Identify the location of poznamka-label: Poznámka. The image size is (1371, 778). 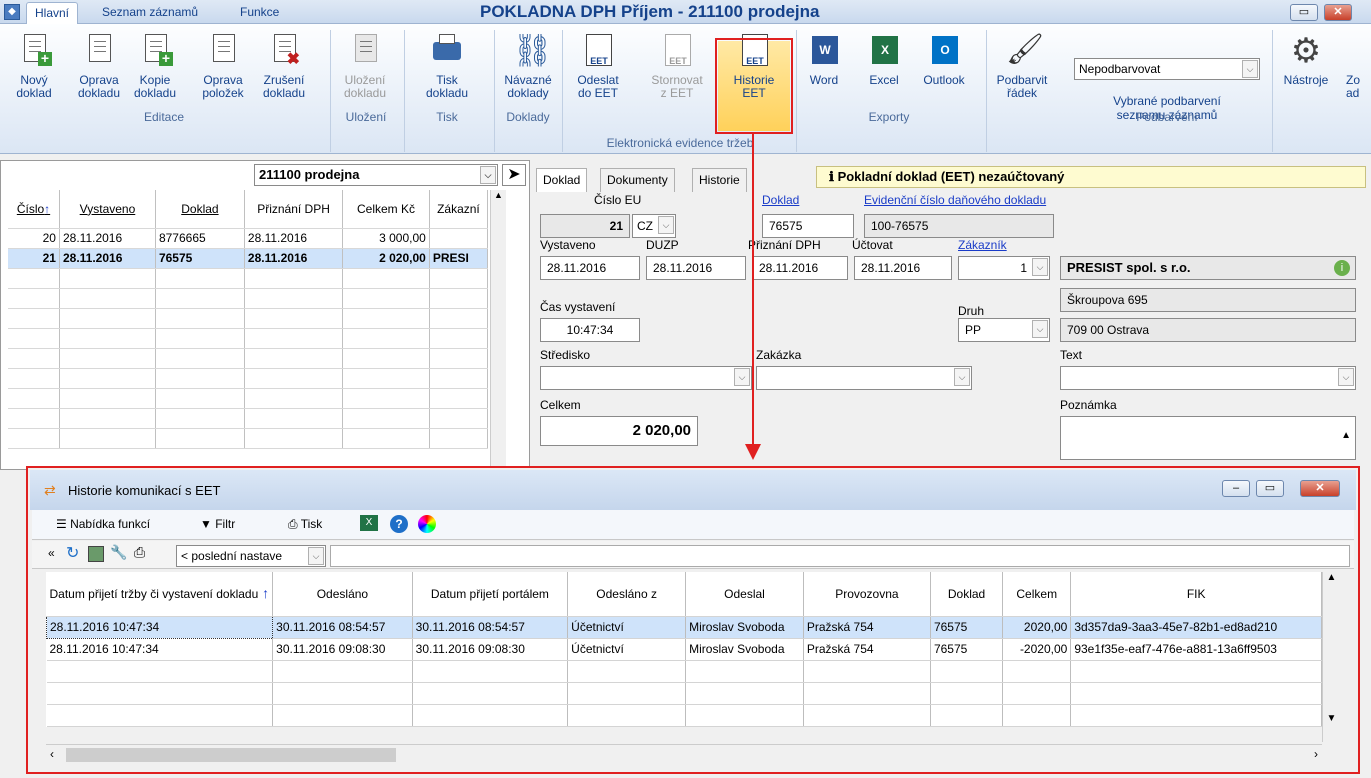
(1088, 405).